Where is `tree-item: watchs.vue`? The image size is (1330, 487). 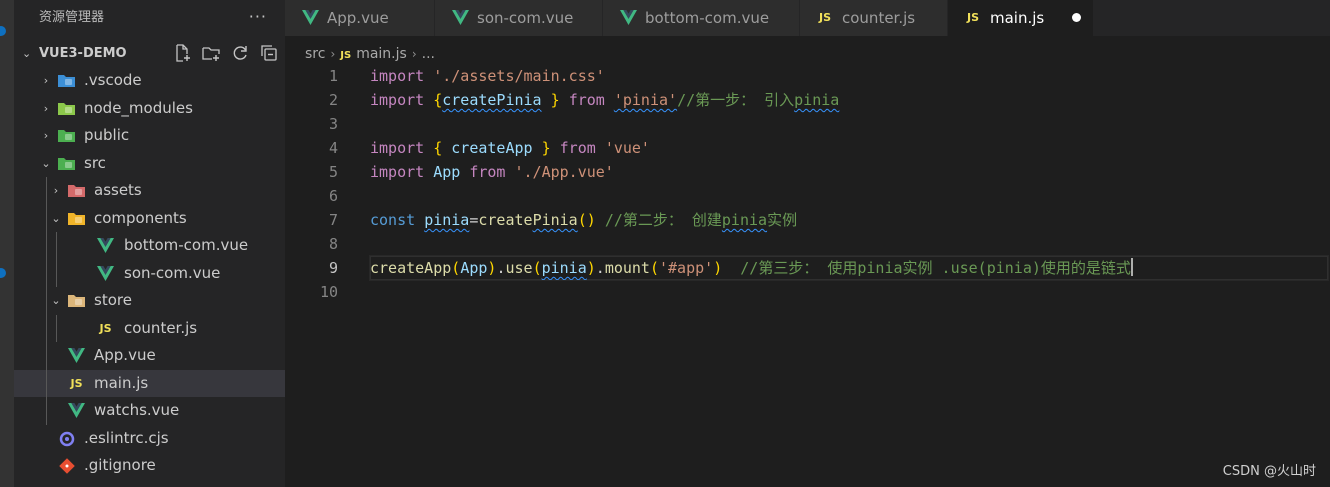 tree-item: watchs.vue is located at coordinates (149, 411).